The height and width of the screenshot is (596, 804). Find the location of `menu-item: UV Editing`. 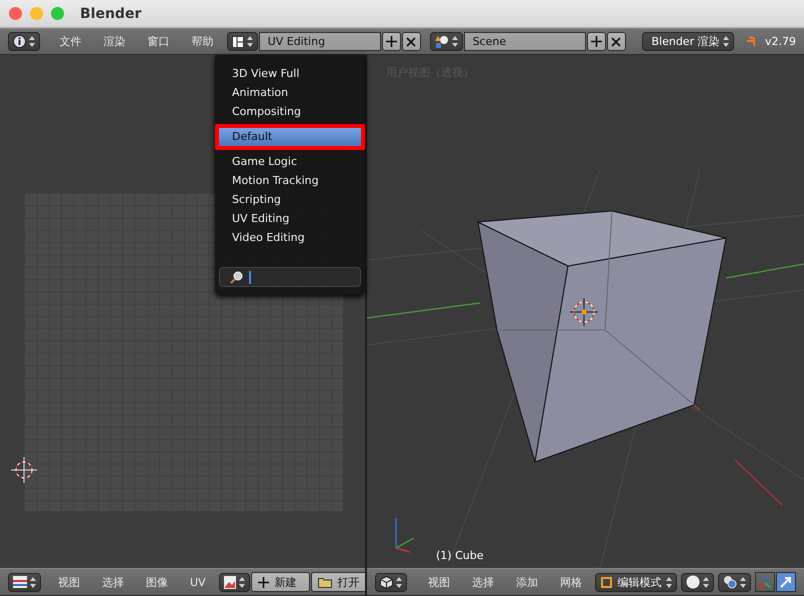

menu-item: UV Editing is located at coordinates (290, 219).